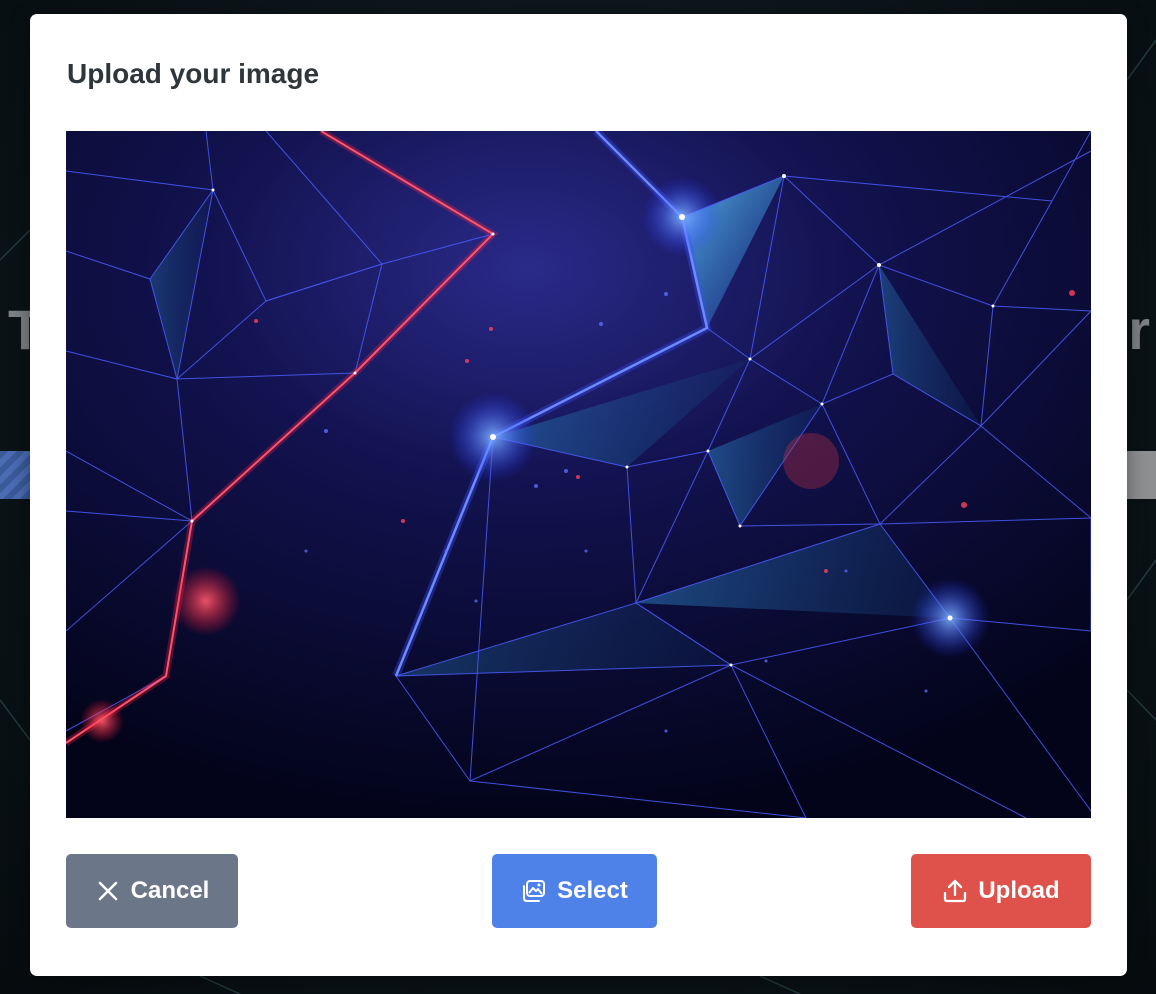 The image size is (1156, 994). I want to click on images-icon, so click(534, 891).